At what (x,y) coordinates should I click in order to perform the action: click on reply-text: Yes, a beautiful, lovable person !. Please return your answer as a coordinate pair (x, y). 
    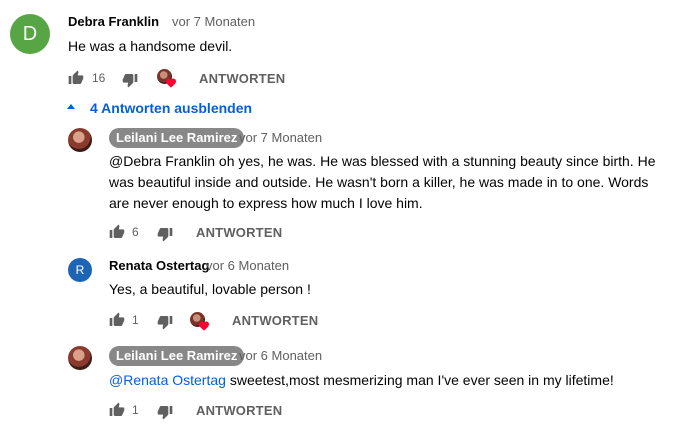
    Looking at the image, I should click on (210, 289).